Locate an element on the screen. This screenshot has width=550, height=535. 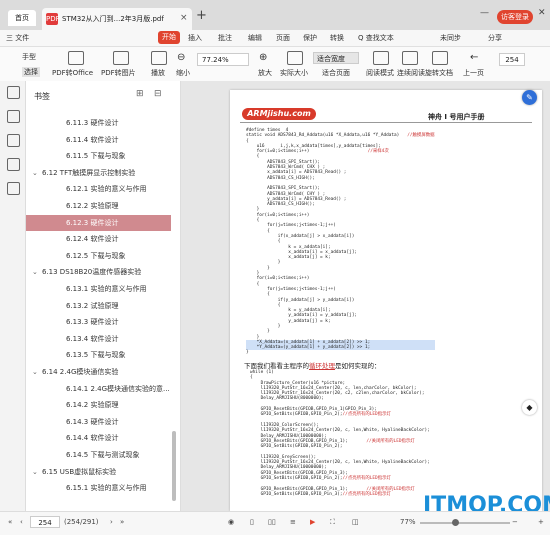
bookmark-item: 6.14.5 下载与测试现象 is located at coordinates (98, 455).